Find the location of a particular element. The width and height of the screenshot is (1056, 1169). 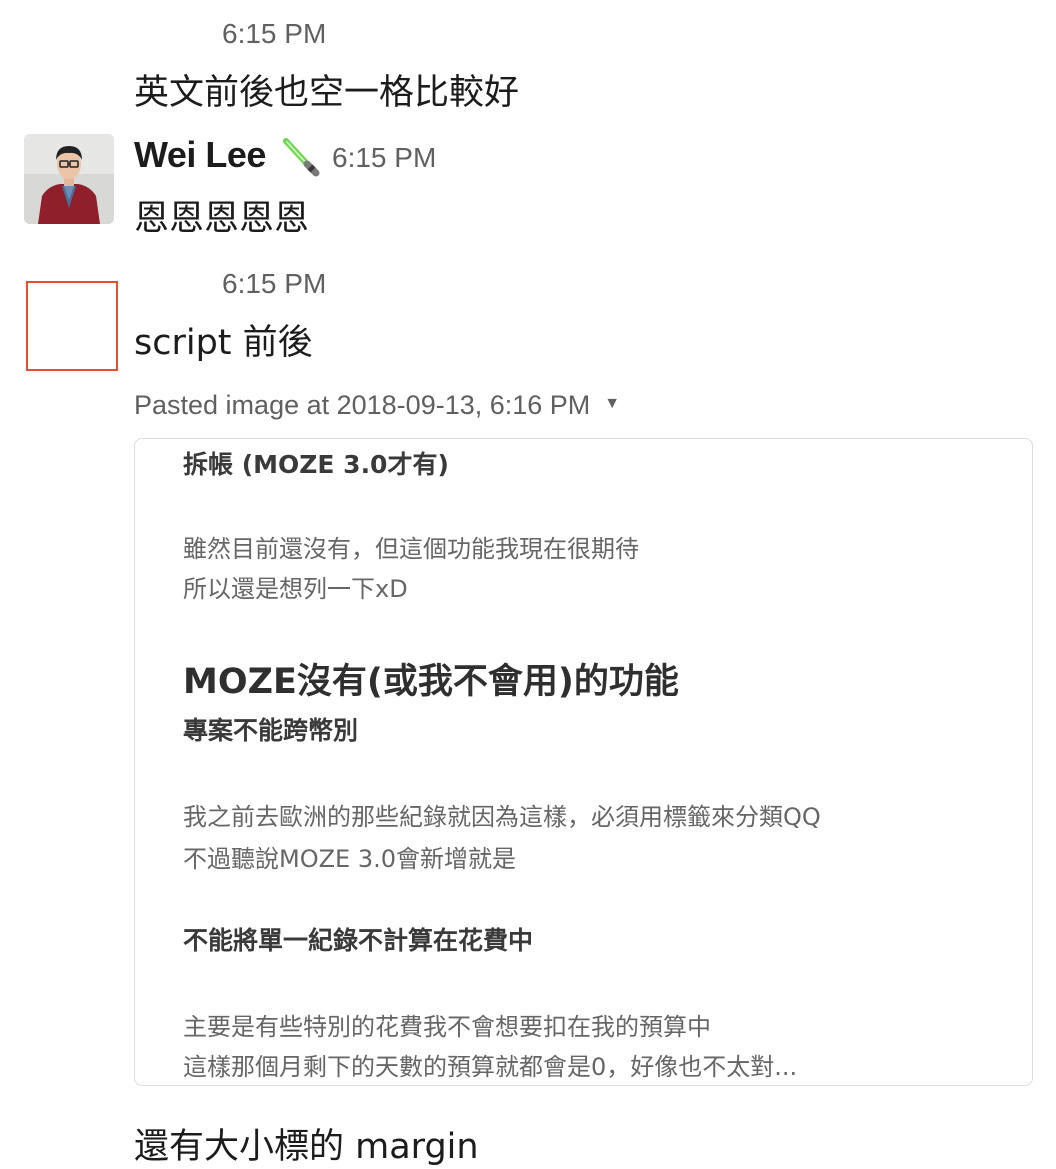

image-paragraph-line: 不過聽說MOZE 3.0會新增就是 is located at coordinates (349, 859).